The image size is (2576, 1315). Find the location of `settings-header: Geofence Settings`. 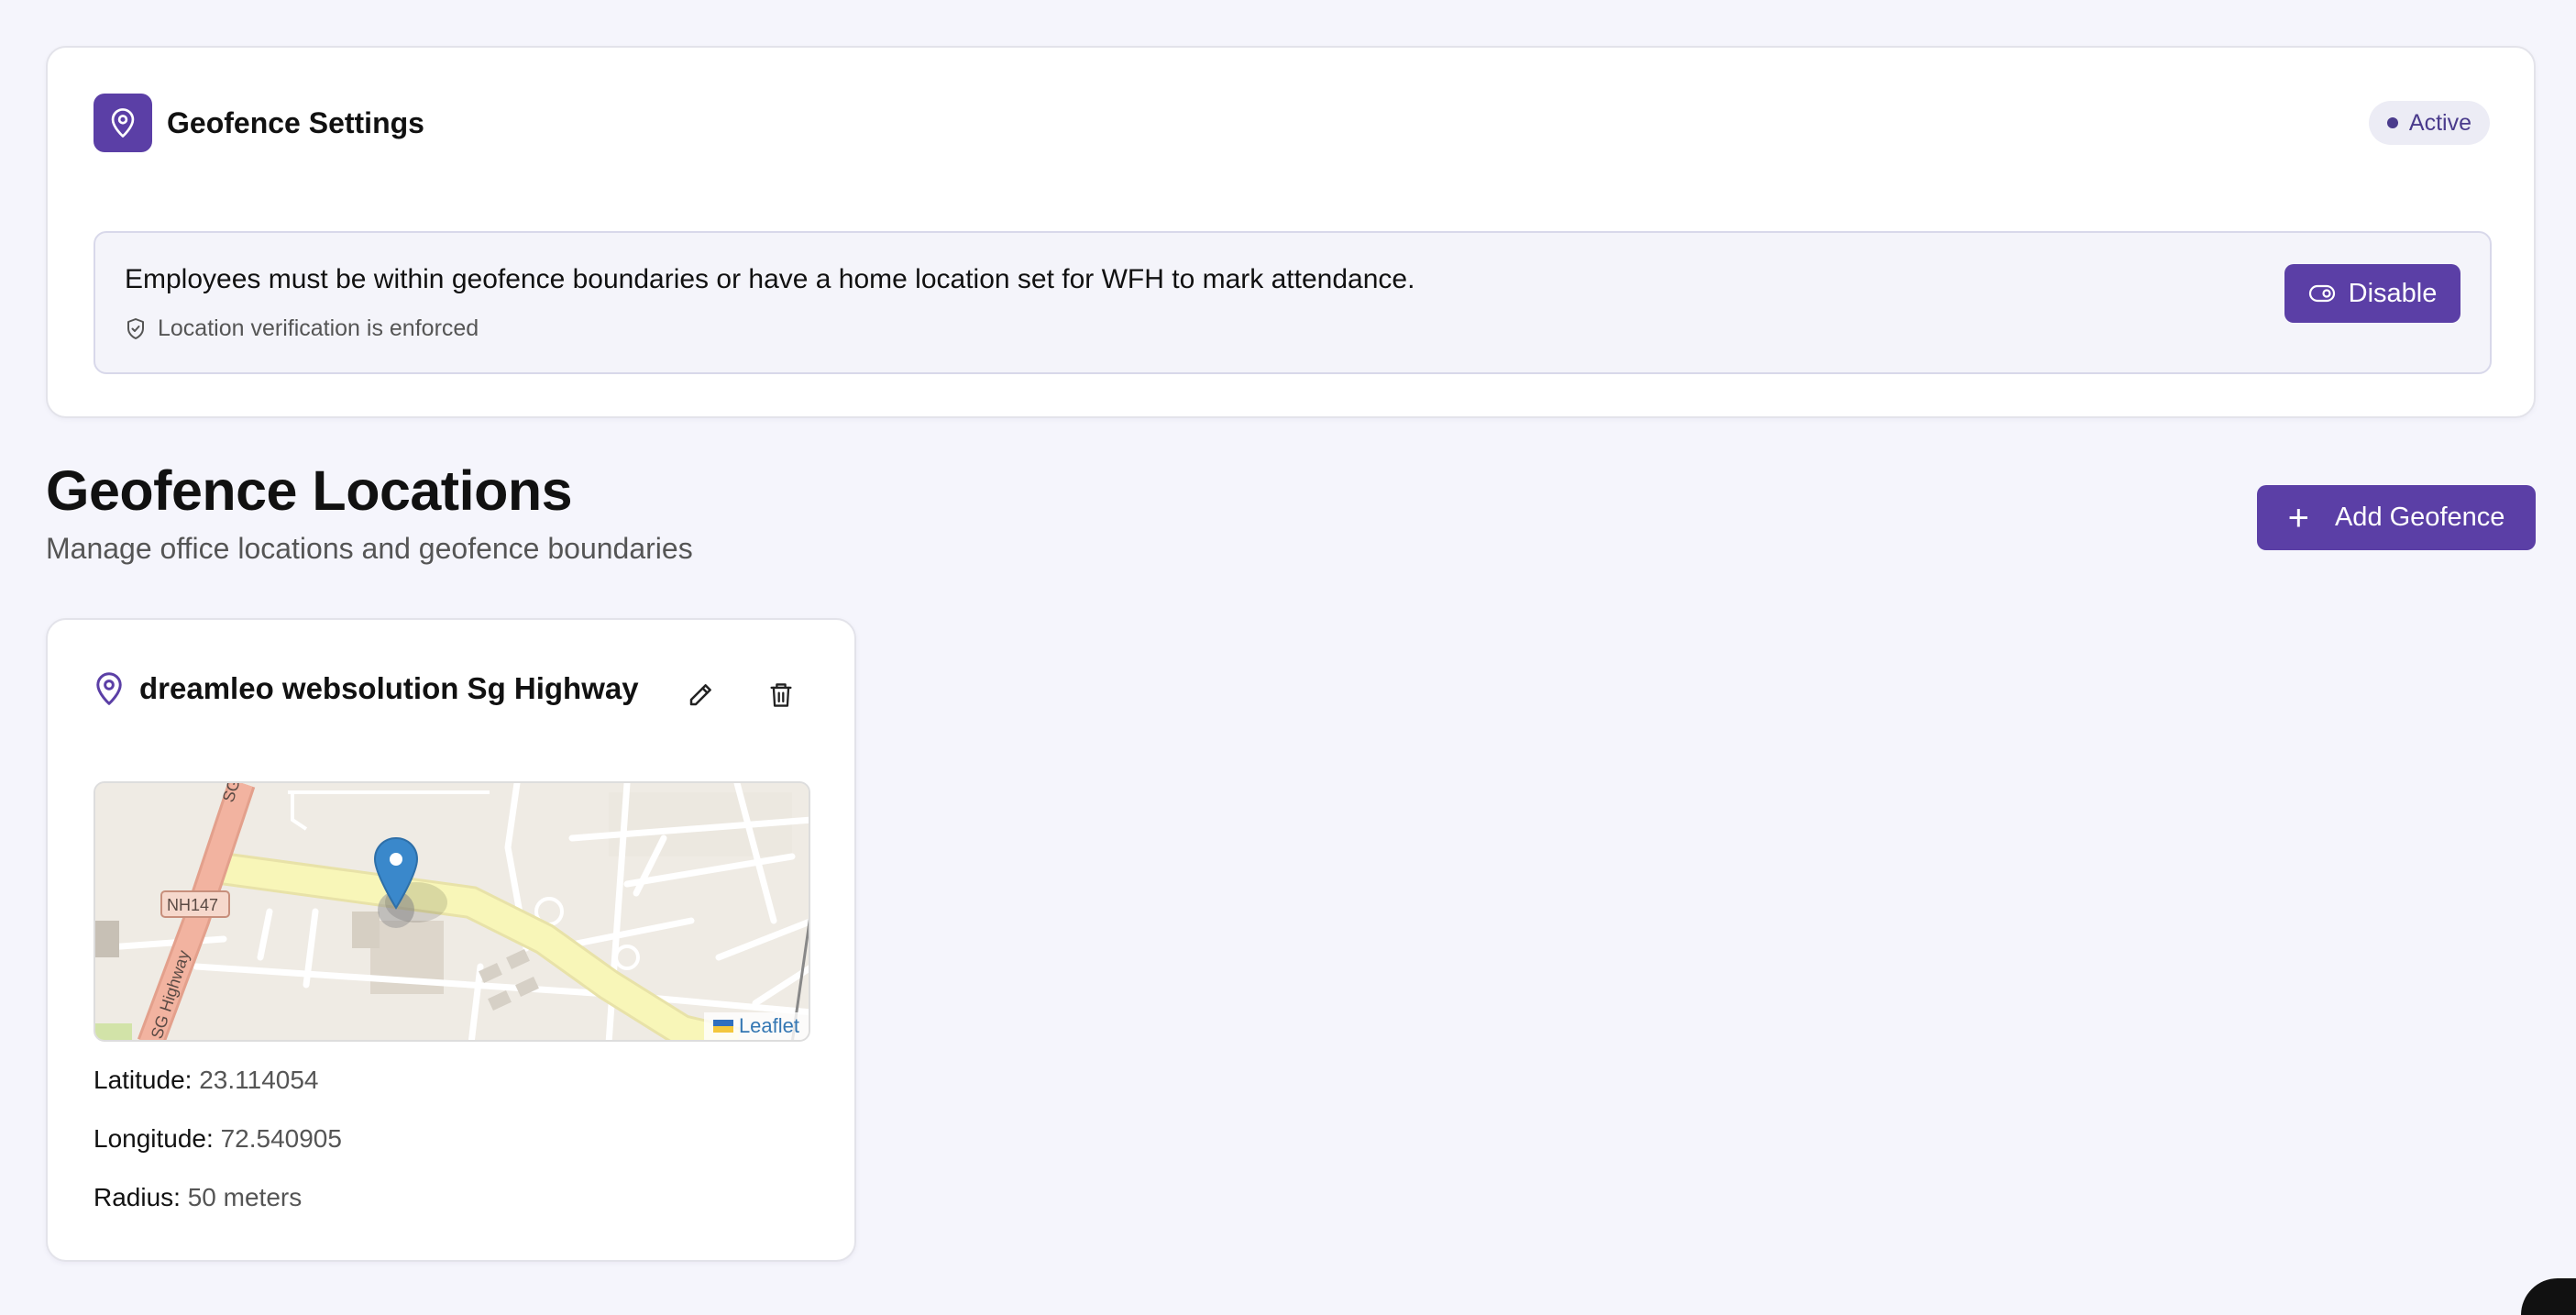

settings-header: Geofence Settings is located at coordinates (259, 123).